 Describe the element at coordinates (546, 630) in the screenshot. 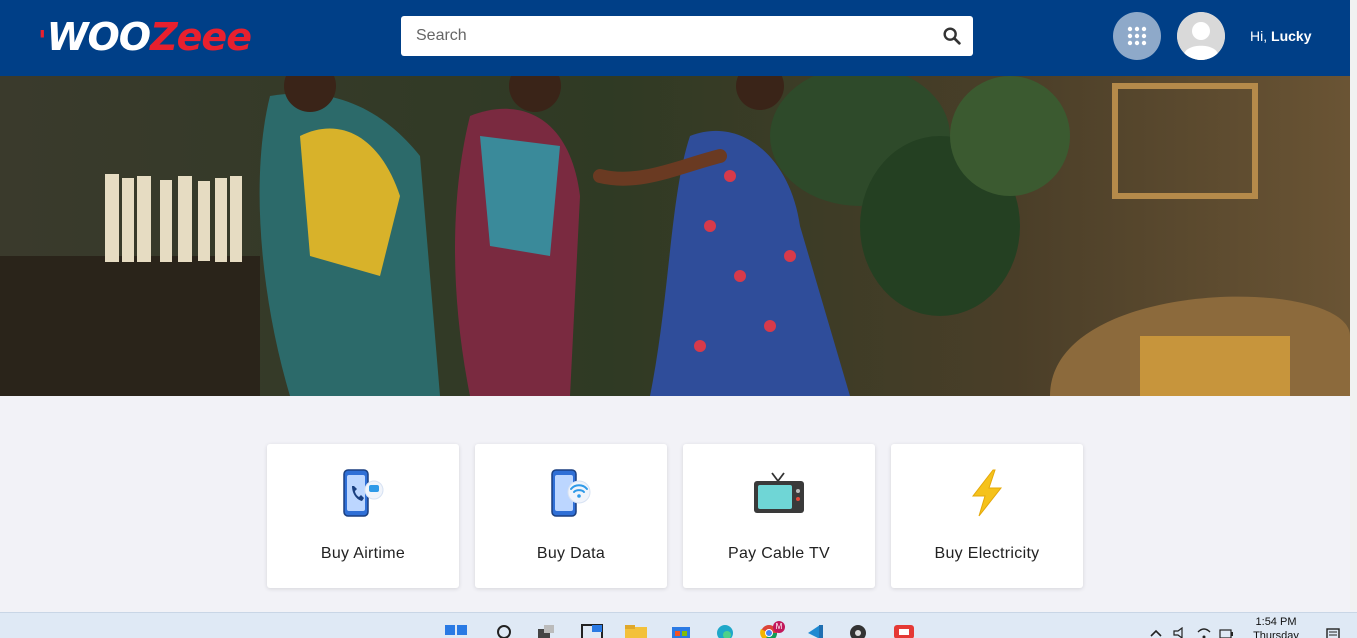

I see `task-view-icon` at that location.